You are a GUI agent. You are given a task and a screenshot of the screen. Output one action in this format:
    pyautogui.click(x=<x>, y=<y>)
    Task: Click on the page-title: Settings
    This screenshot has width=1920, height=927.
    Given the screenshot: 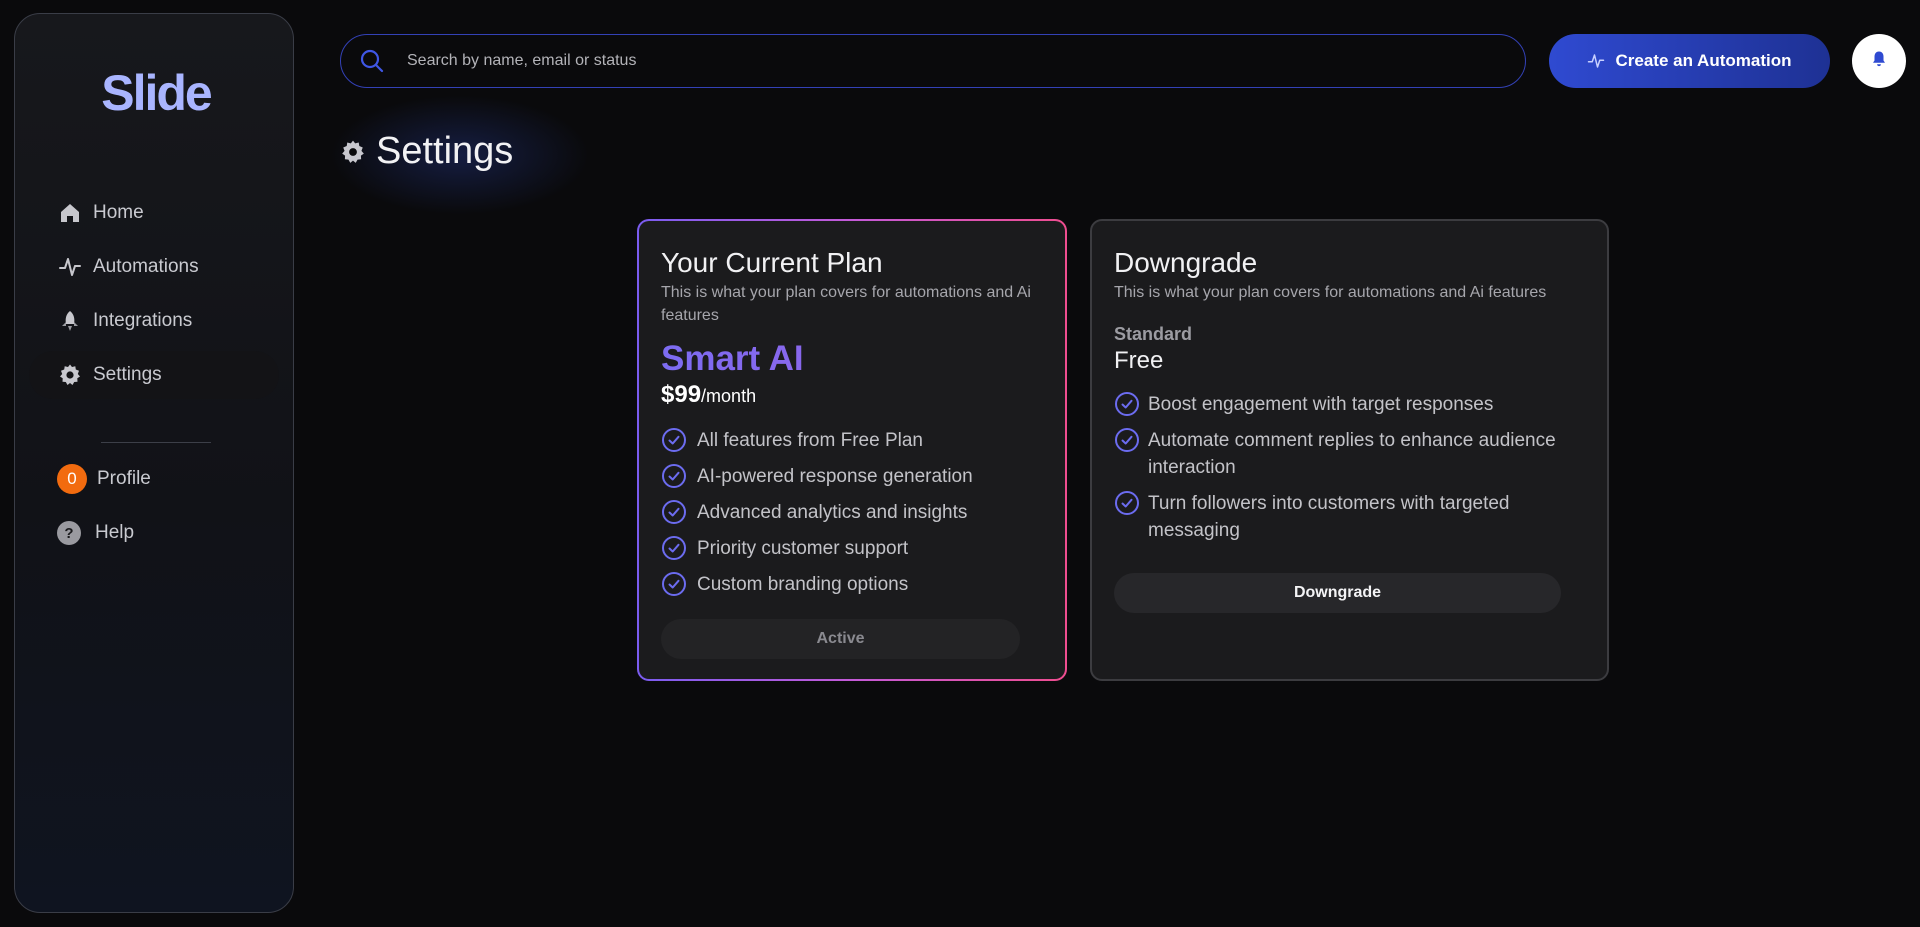 What is the action you would take?
    pyautogui.click(x=426, y=151)
    